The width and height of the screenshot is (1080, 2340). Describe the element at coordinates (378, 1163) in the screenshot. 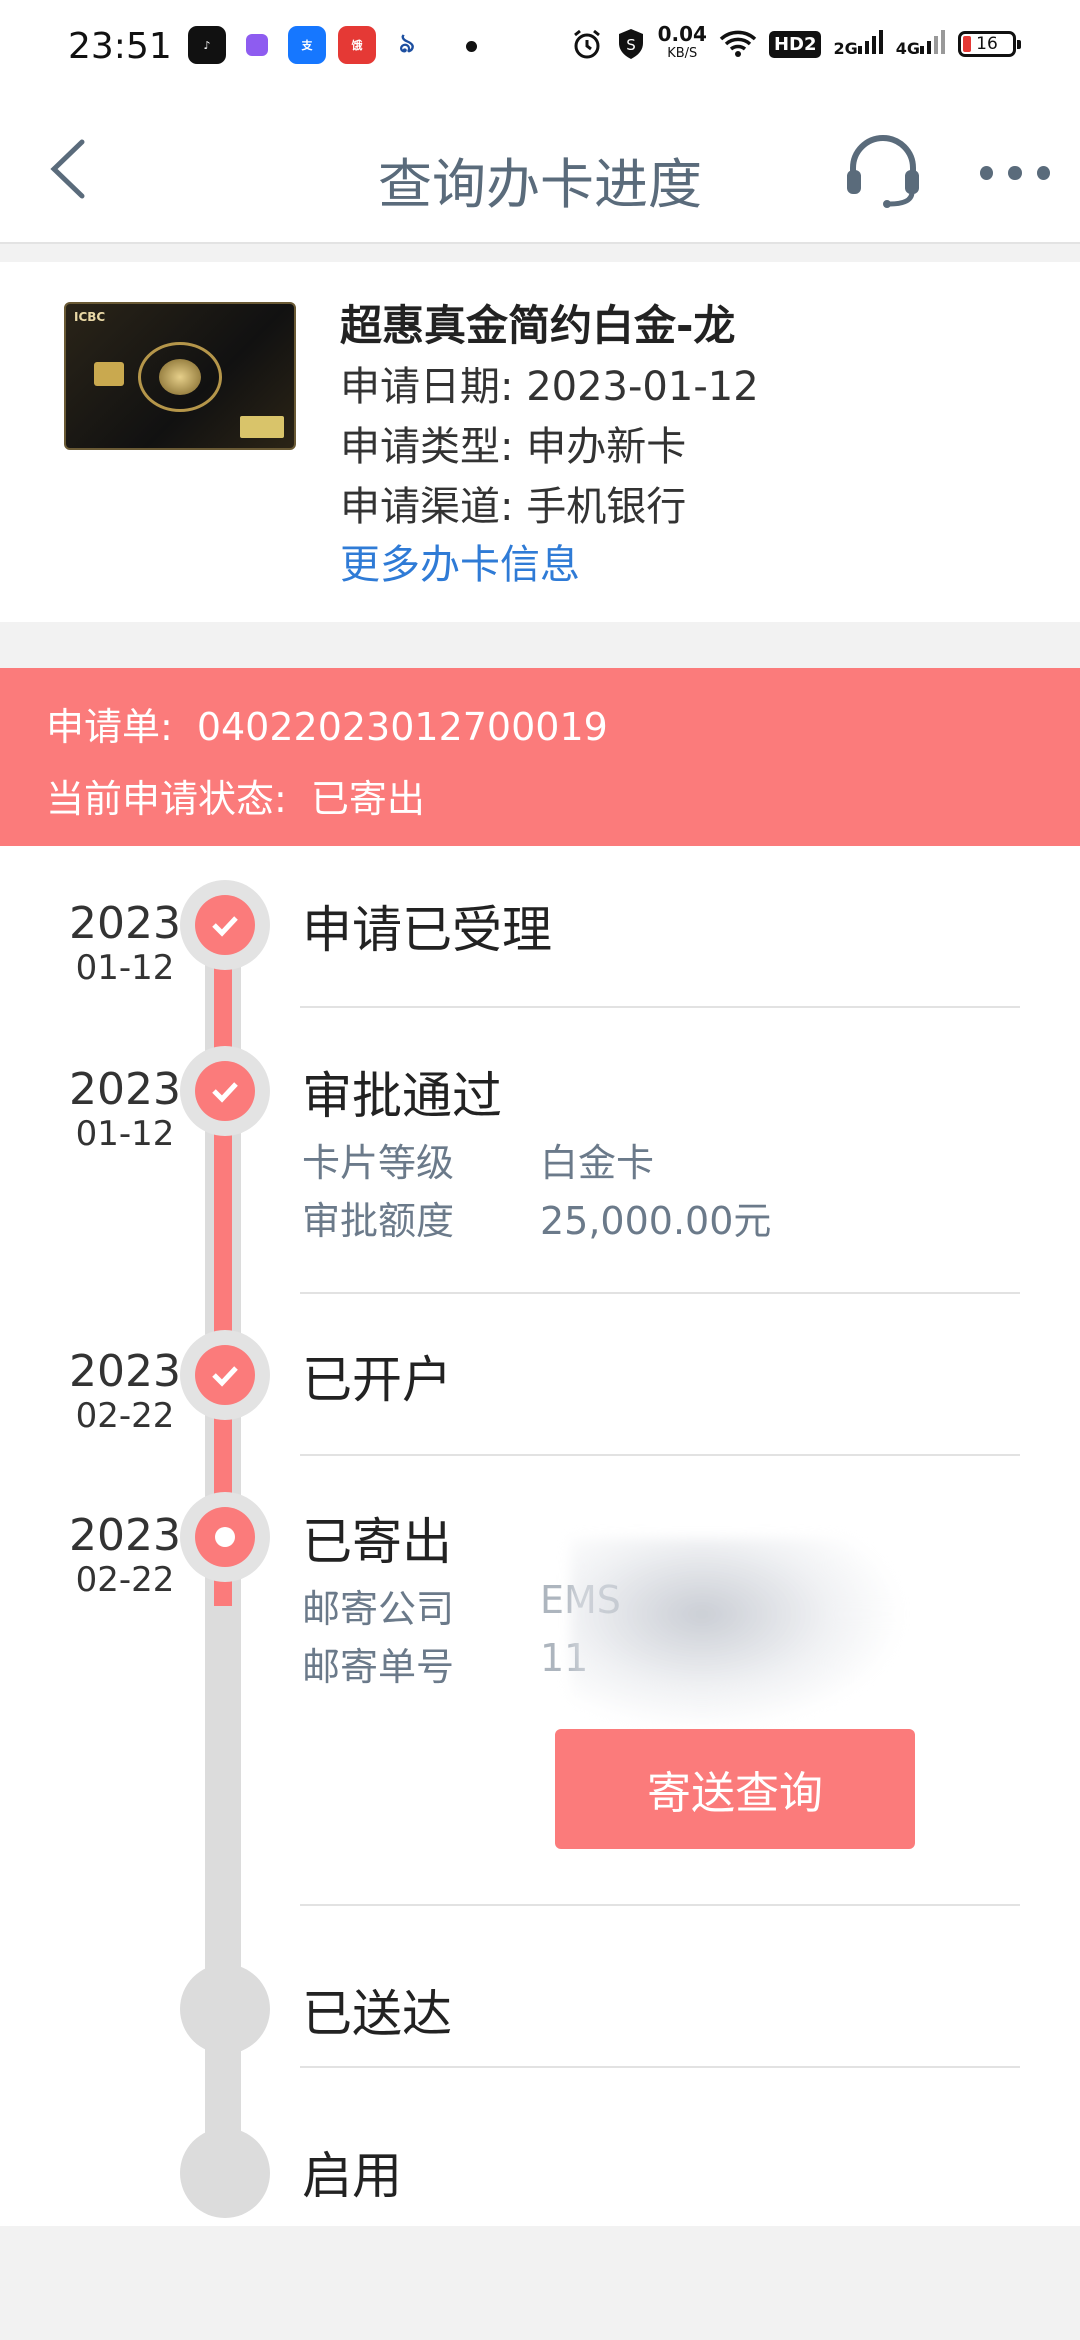

I see `detail-label: 卡片等级` at that location.